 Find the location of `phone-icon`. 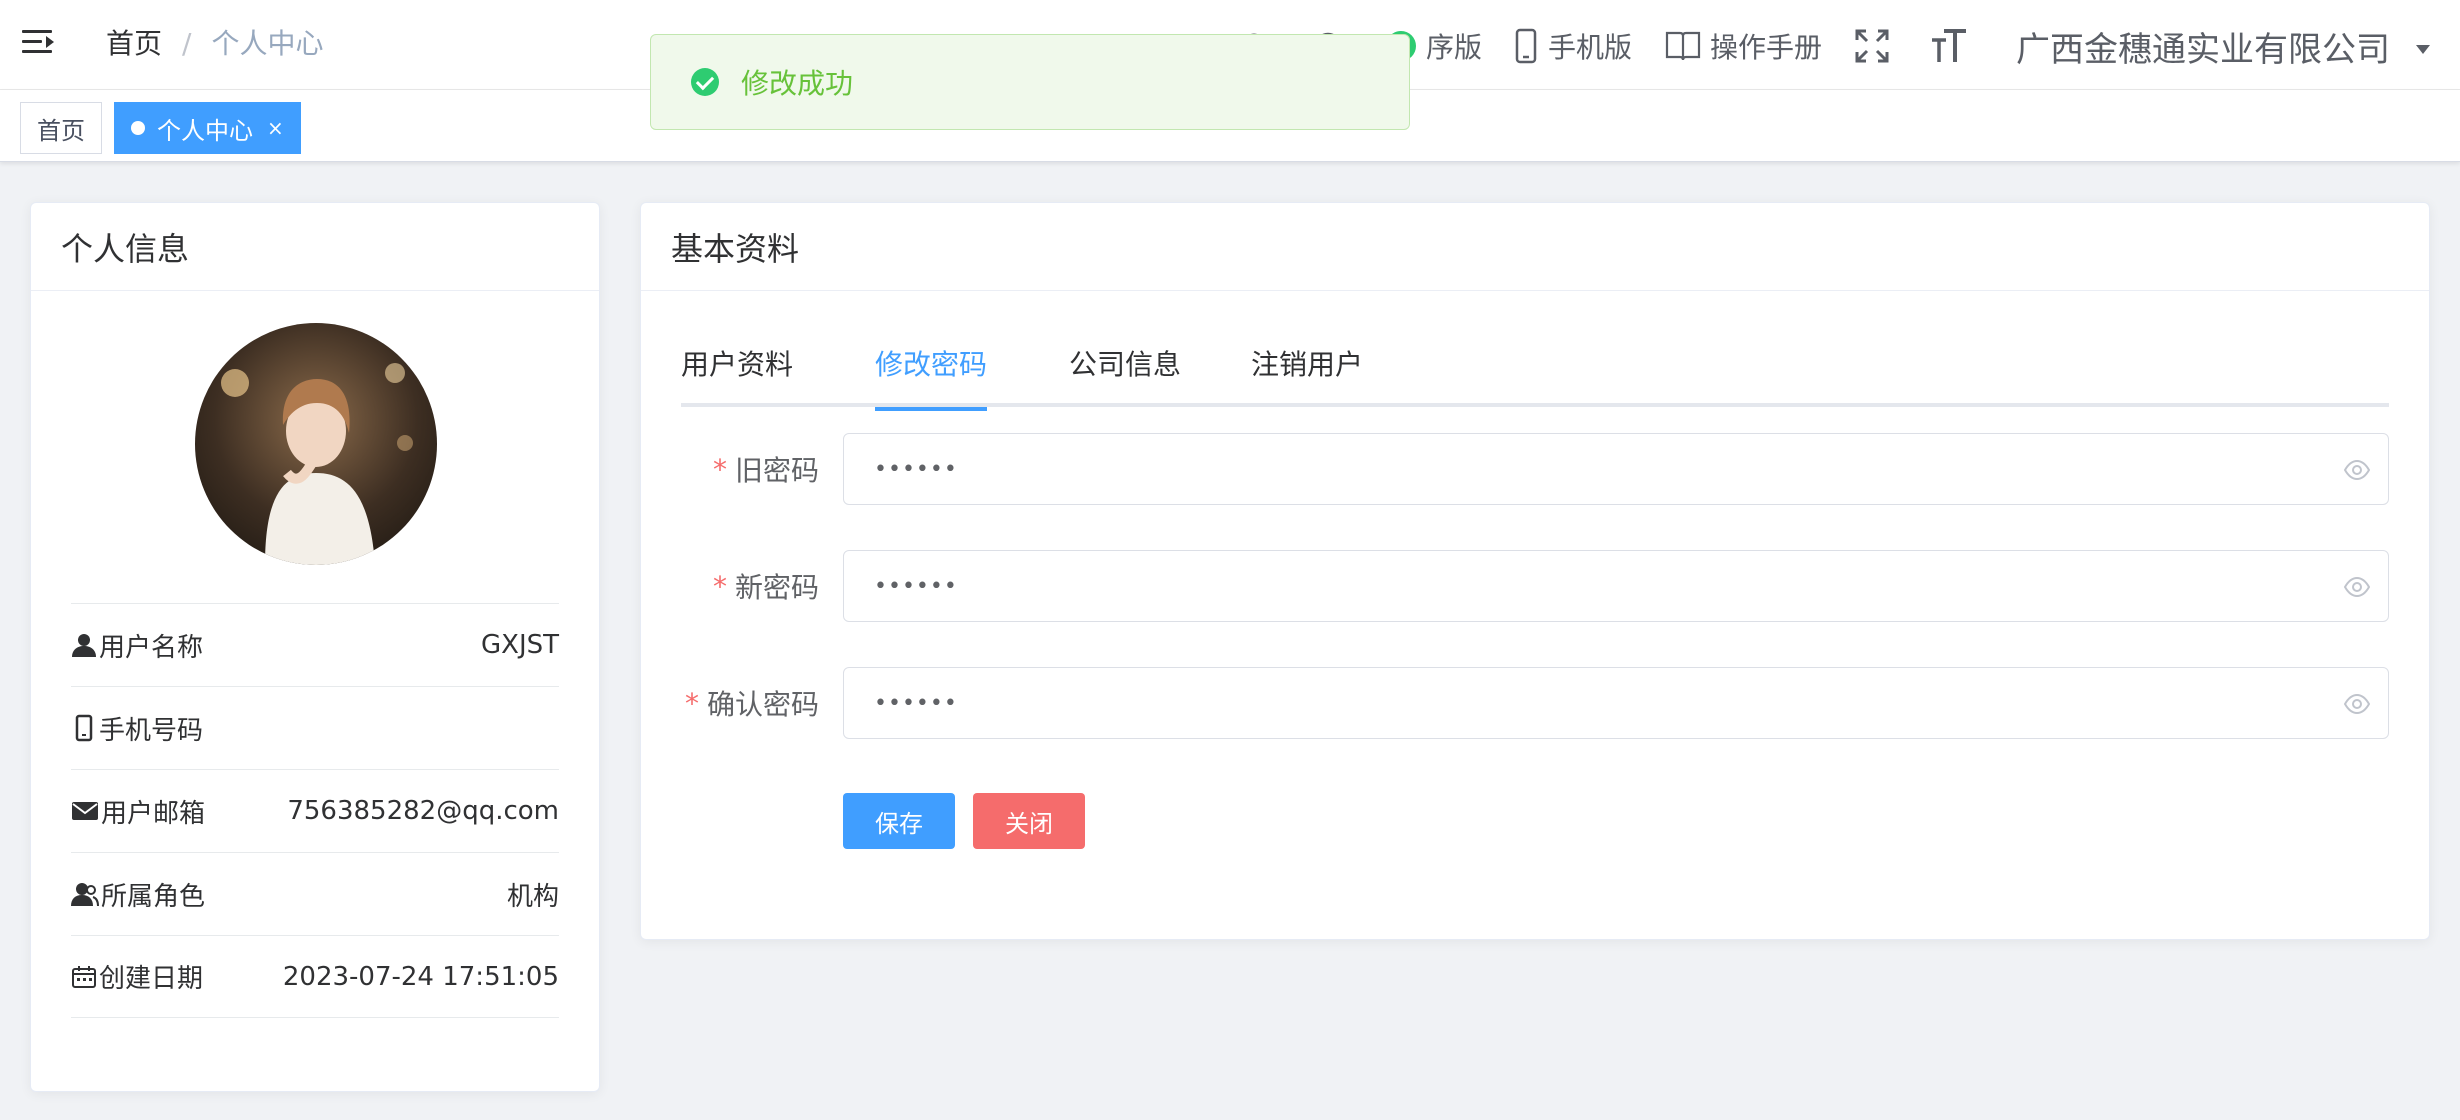

phone-icon is located at coordinates (84, 728).